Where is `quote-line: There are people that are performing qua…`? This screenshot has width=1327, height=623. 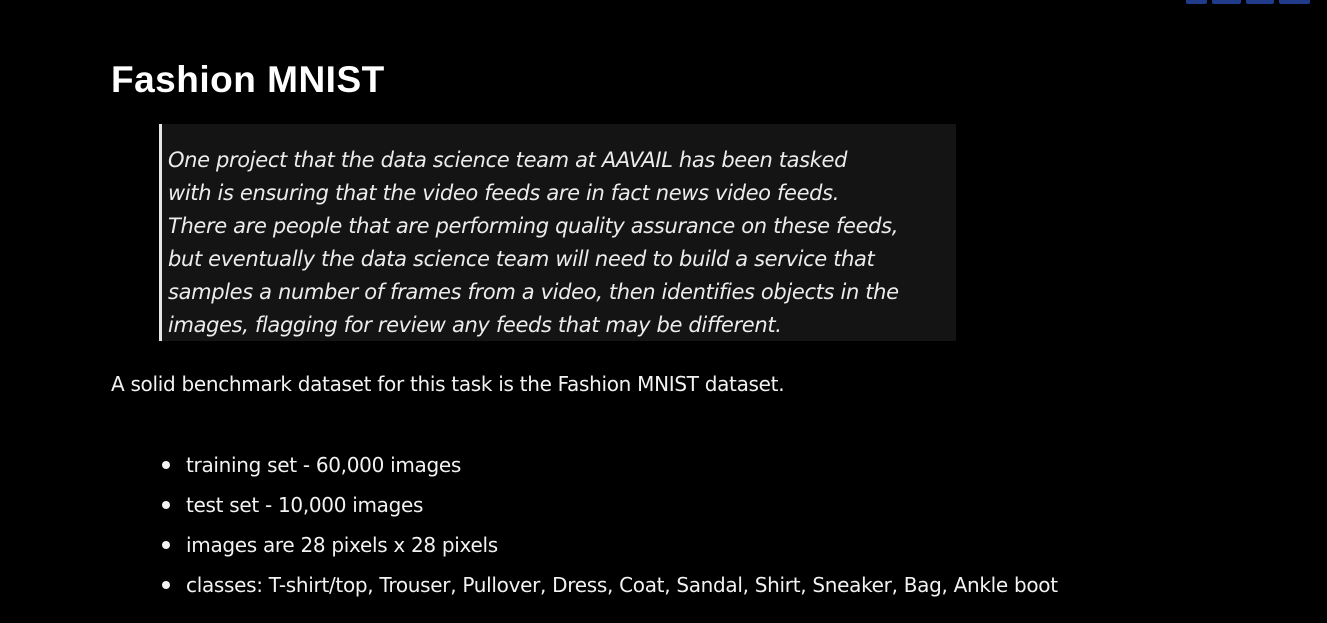
quote-line: There are people that are performing qua… is located at coordinates (533, 226).